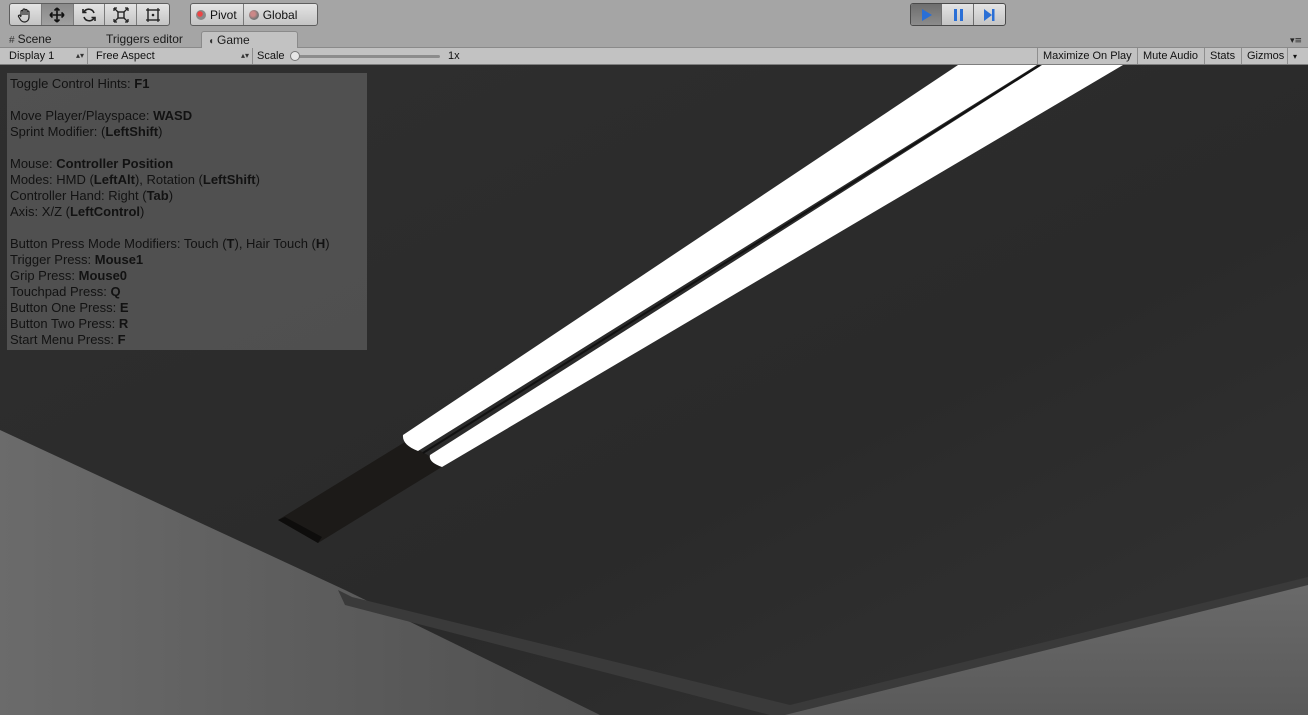  Describe the element at coordinates (80, 83) in the screenshot. I see `hint-toggle: Toggle Control Hints: F1` at that location.